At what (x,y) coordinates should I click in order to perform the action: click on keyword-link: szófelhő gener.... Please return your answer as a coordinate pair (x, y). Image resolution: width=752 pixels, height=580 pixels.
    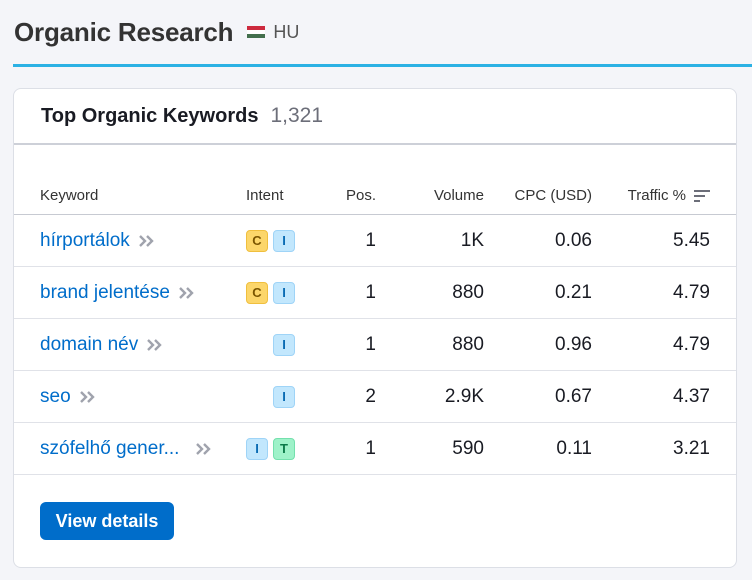
    Looking at the image, I should click on (109, 449).